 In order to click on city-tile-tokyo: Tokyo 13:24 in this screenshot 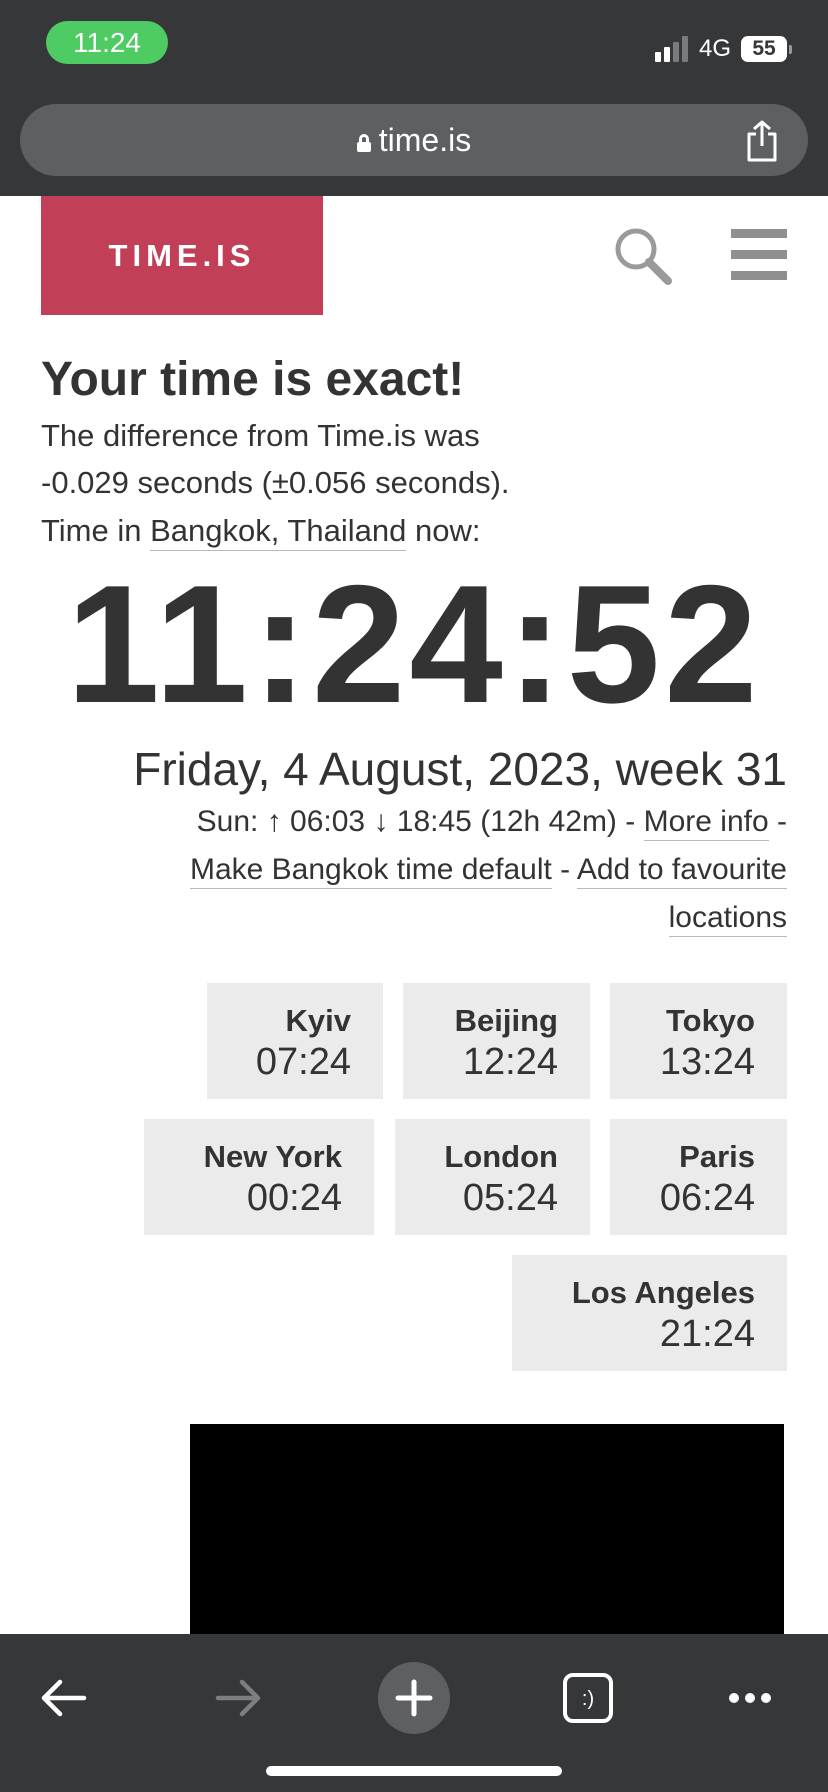, I will do `click(698, 1041)`.